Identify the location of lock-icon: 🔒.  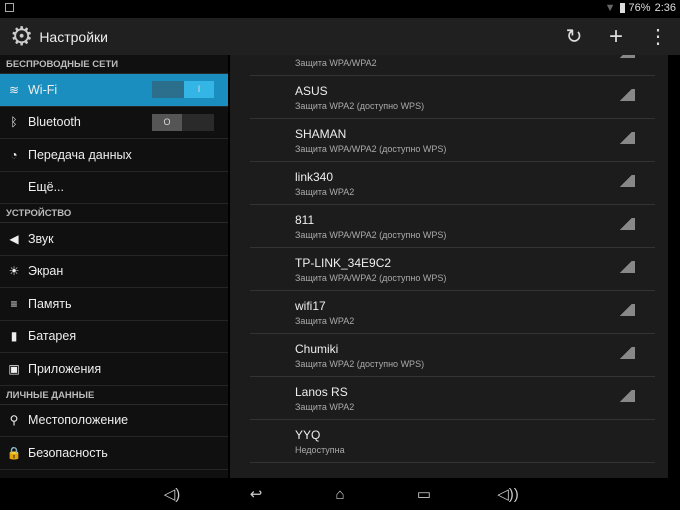
(14, 452).